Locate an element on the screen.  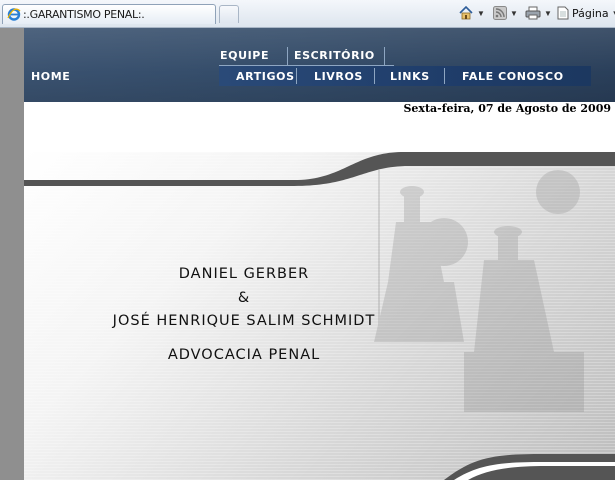
hero-name-1: DANIEL GERBER is located at coordinates (244, 274).